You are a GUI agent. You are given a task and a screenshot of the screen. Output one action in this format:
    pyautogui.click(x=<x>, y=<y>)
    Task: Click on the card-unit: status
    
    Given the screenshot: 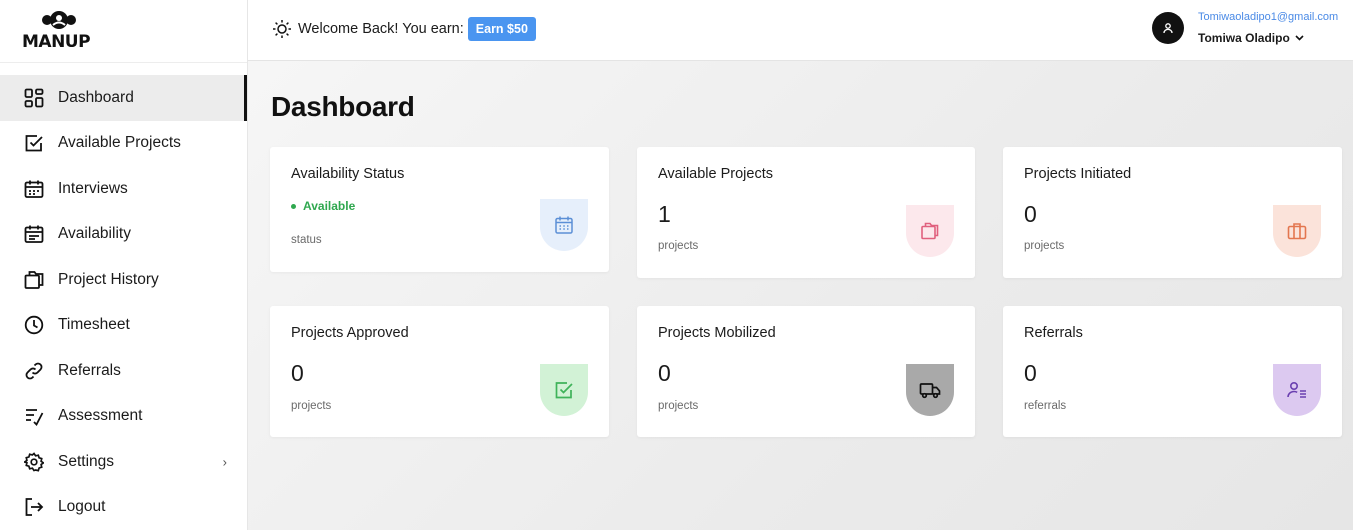 What is the action you would take?
    pyautogui.click(x=306, y=240)
    